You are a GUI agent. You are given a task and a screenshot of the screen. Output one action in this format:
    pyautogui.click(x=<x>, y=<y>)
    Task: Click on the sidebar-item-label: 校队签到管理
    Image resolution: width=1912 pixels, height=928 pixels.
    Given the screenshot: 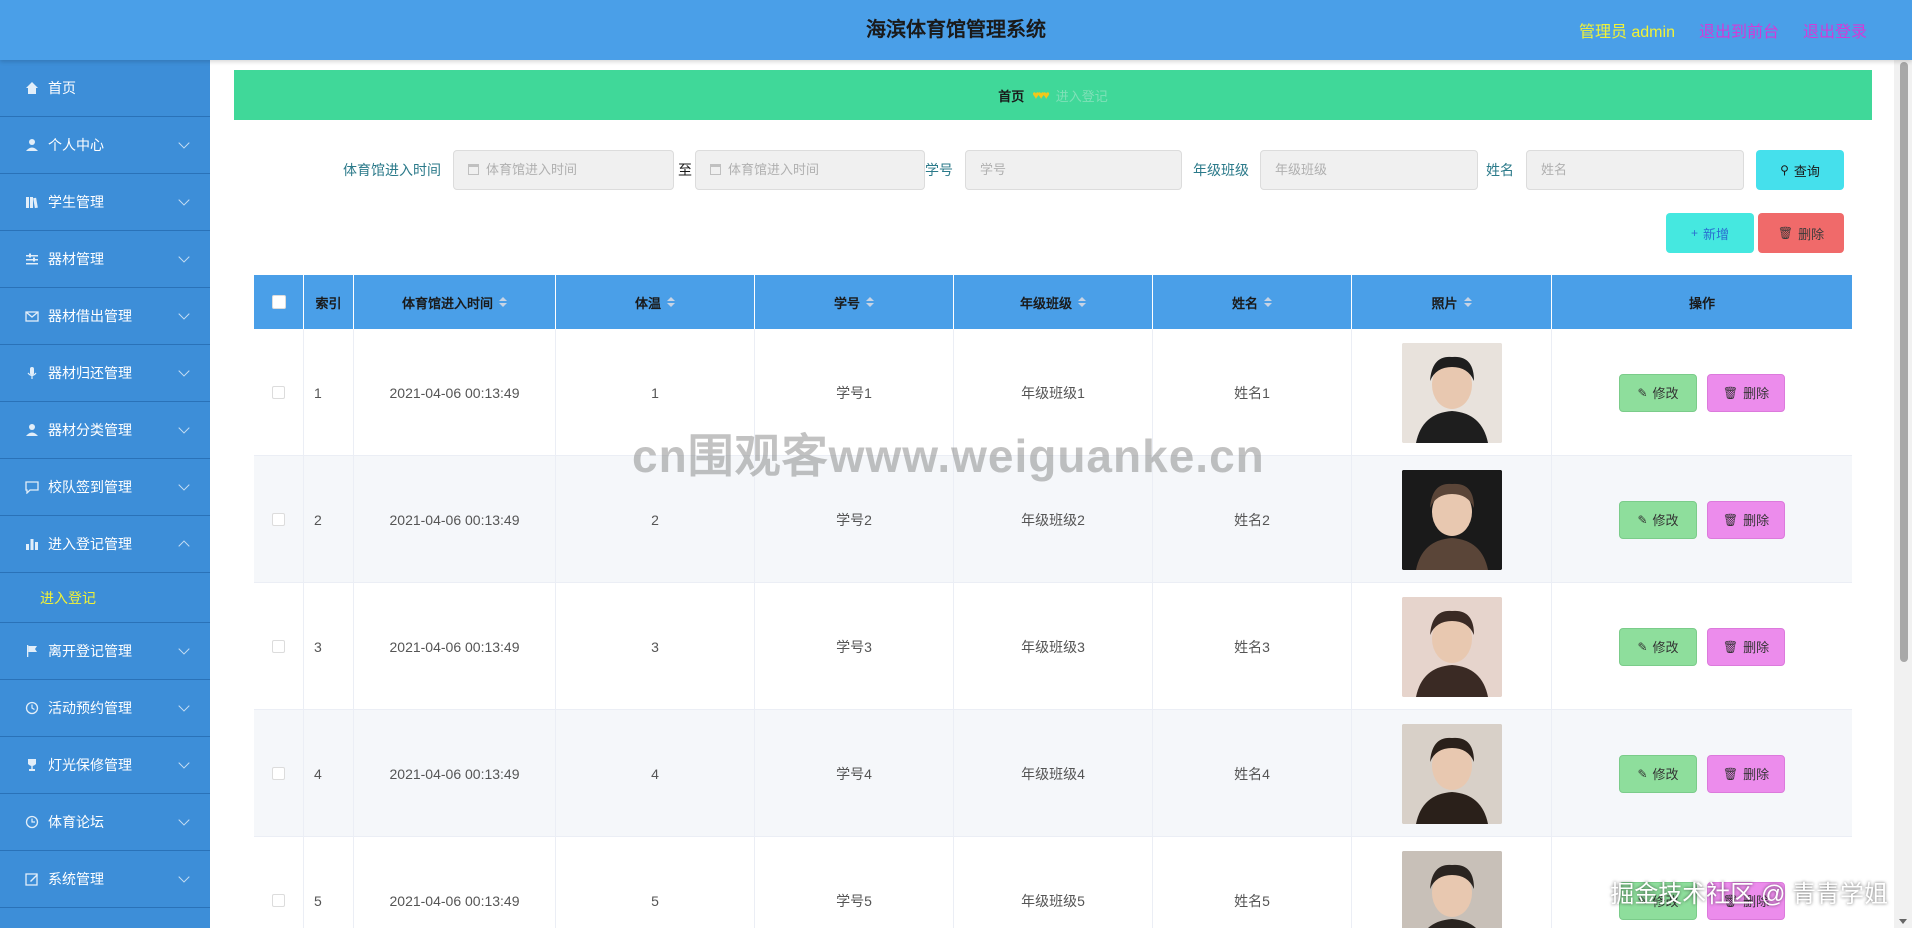 What is the action you would take?
    pyautogui.click(x=90, y=487)
    